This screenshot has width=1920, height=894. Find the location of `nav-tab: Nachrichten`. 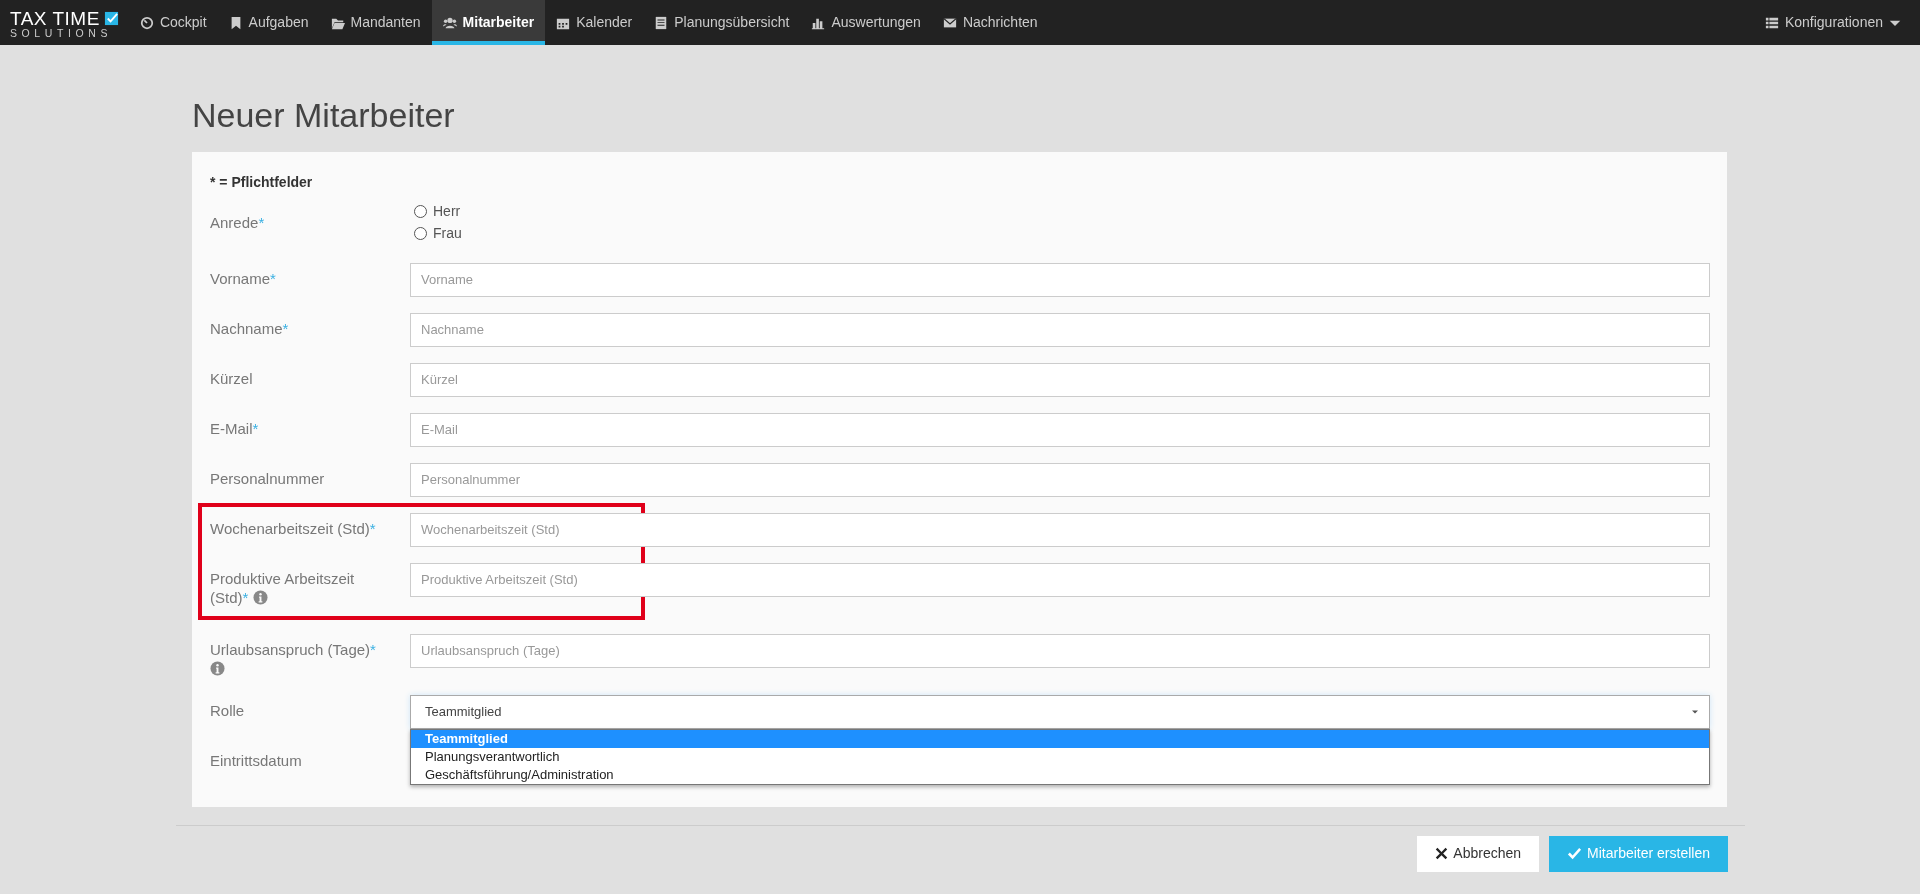

nav-tab: Nachrichten is located at coordinates (990, 22).